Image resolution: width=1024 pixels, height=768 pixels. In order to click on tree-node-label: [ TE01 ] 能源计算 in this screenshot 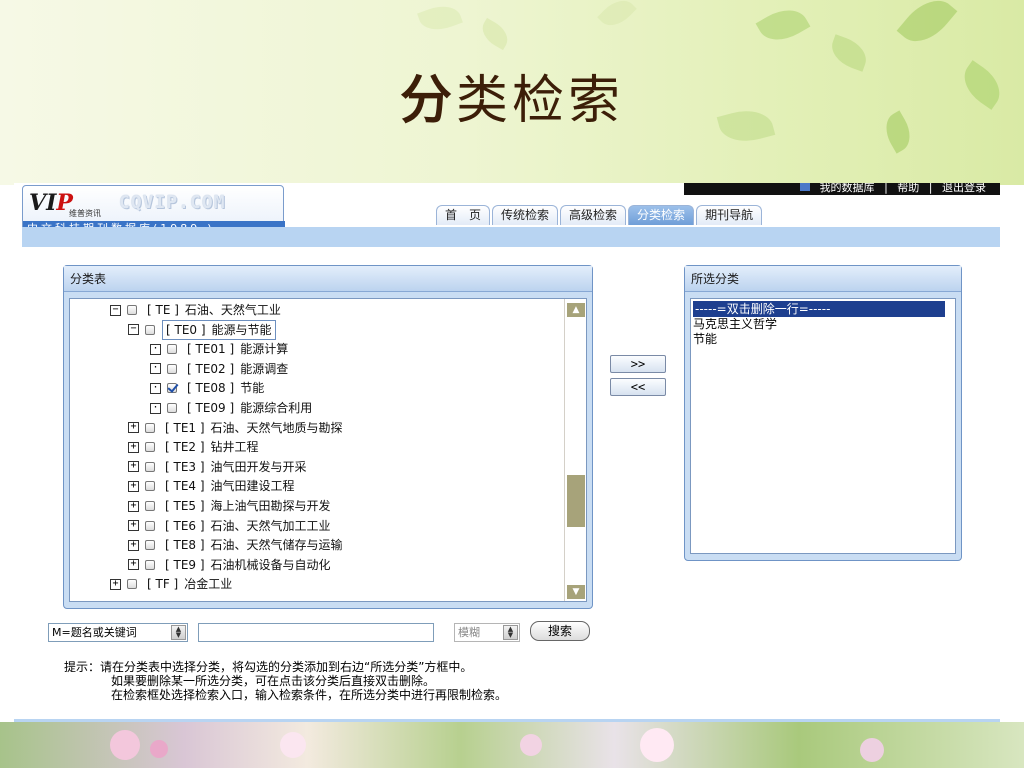, I will do `click(237, 349)`.